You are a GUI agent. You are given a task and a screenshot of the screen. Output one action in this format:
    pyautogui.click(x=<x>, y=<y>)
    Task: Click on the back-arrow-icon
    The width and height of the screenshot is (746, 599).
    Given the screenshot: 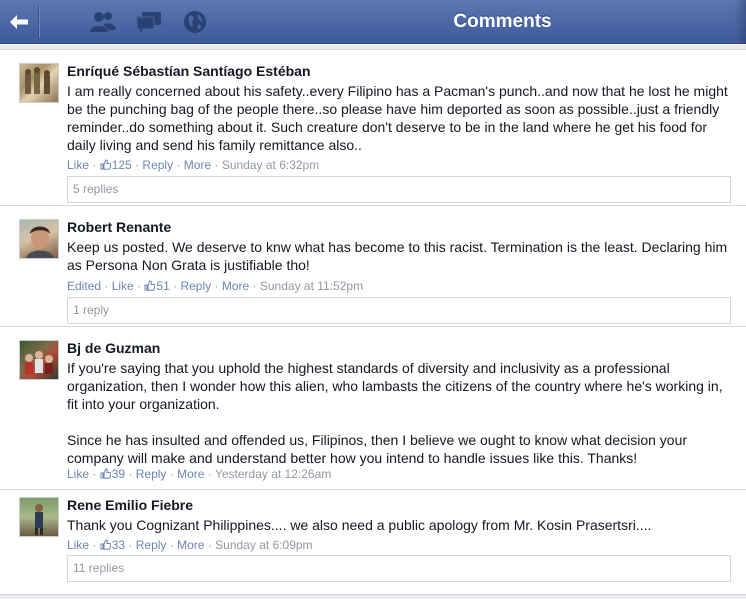 What is the action you would take?
    pyautogui.click(x=19, y=22)
    